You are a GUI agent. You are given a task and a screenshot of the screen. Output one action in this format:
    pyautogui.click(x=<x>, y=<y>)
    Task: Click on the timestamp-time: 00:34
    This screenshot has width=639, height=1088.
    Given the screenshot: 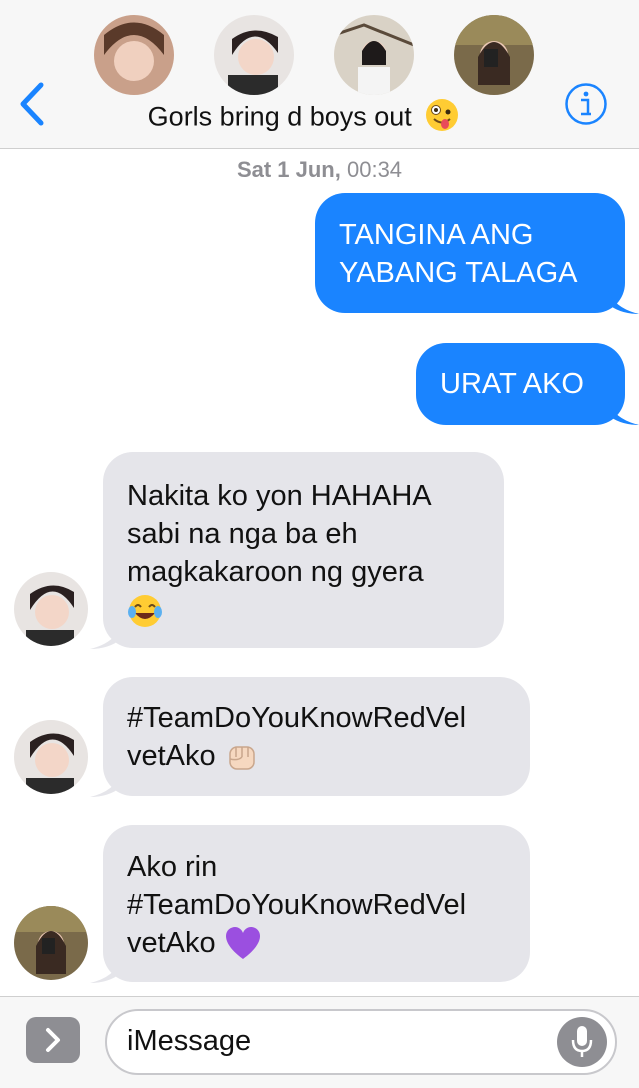 What is the action you would take?
    pyautogui.click(x=374, y=169)
    